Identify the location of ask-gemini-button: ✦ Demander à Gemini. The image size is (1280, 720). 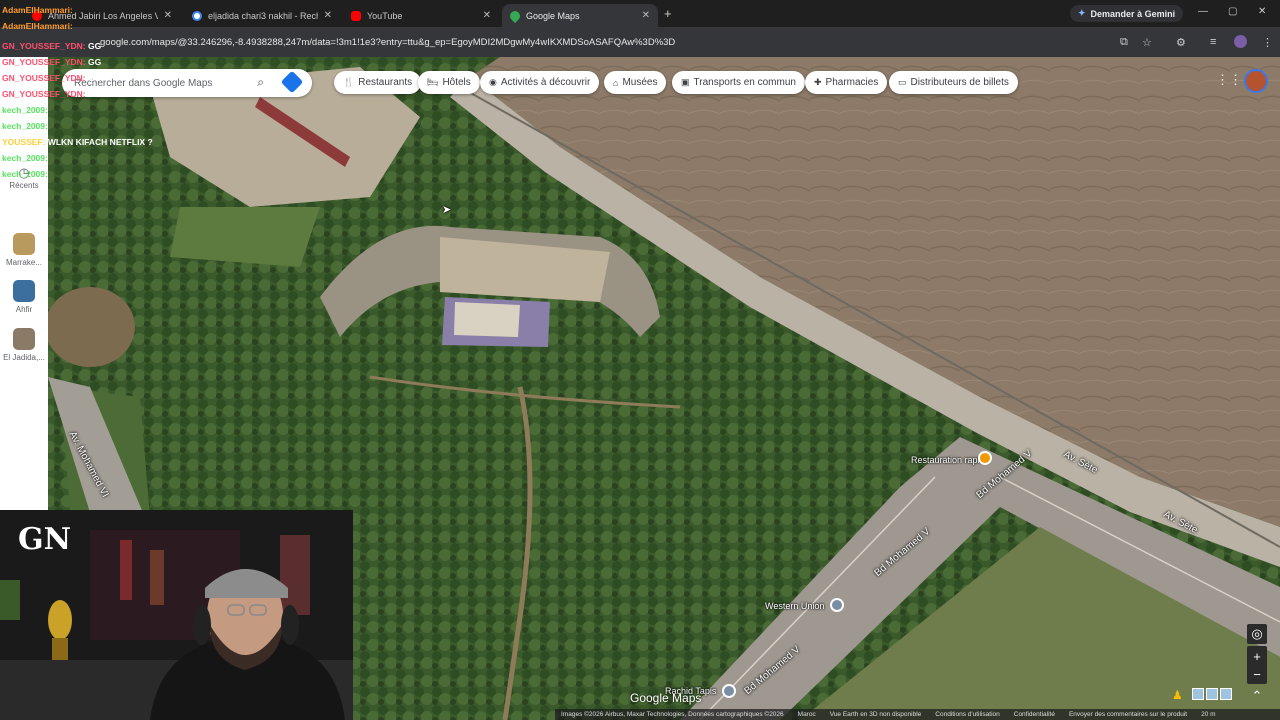
(1127, 13).